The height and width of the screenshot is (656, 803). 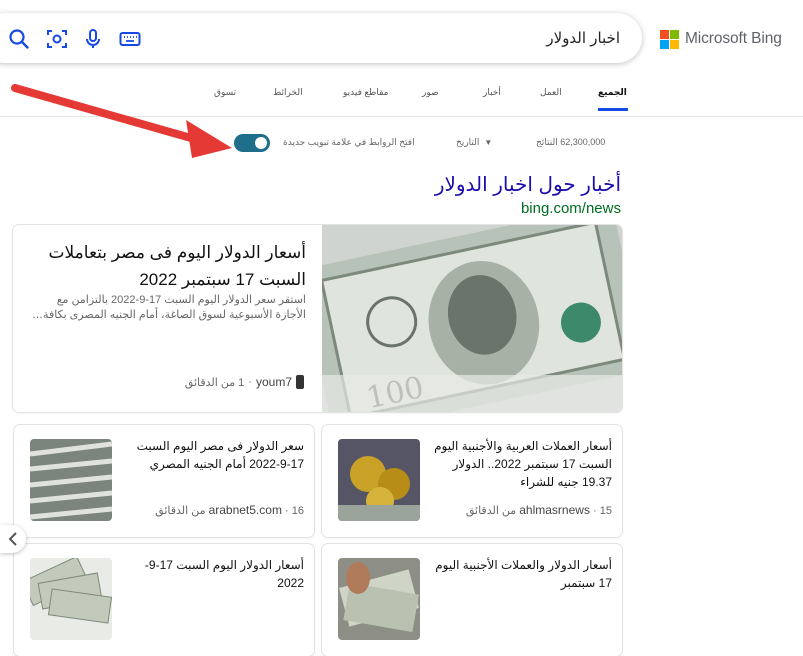 What do you see at coordinates (164, 600) in the screenshot?
I see `news-card: أسعار الدولار اليوم السبت 17-9-2022` at bounding box center [164, 600].